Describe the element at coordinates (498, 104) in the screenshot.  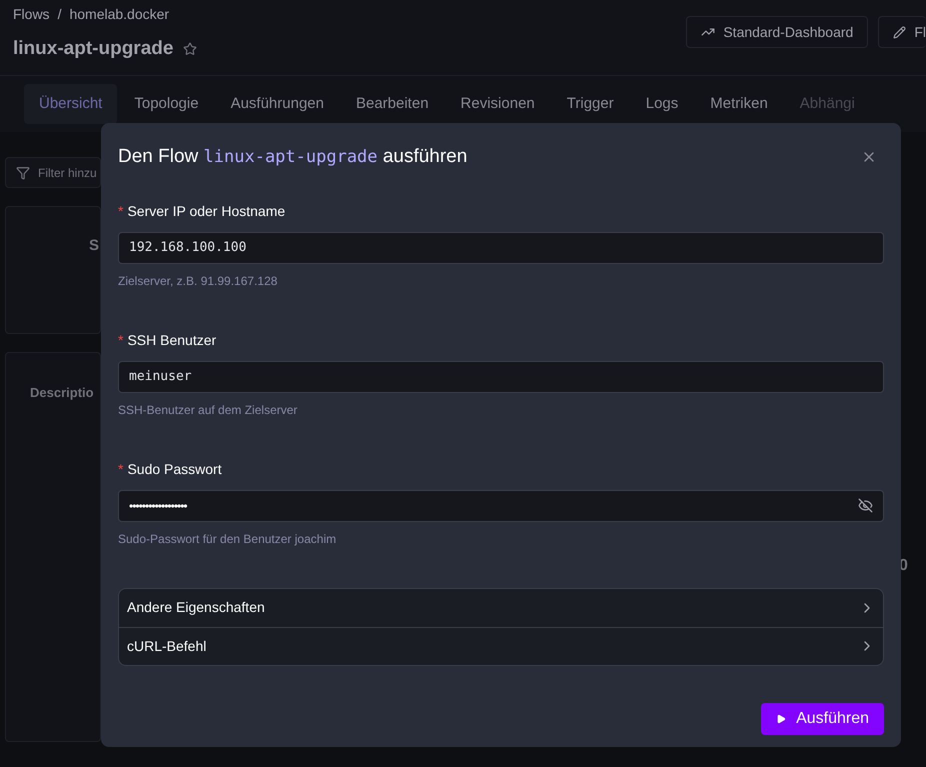
I see `tab: Revisionen` at that location.